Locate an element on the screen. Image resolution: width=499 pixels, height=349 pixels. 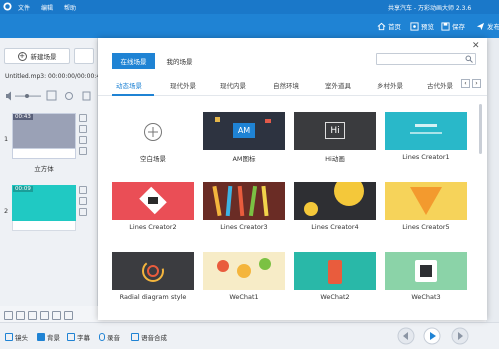
template-card-wechat-3: WeChat3 is located at coordinates (426, 276).